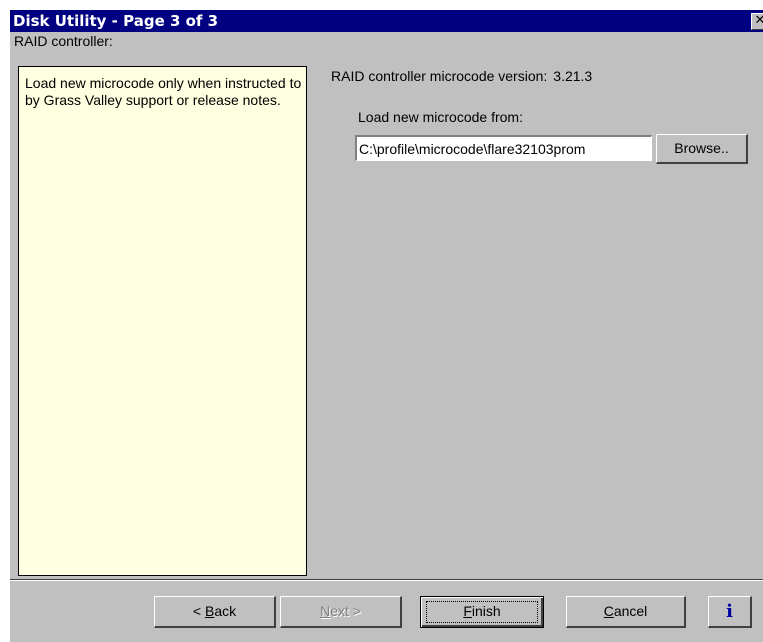 The width and height of the screenshot is (763, 642). Describe the element at coordinates (439, 76) in the screenshot. I see `microcode-version-label: RAID controller microcode version:` at that location.